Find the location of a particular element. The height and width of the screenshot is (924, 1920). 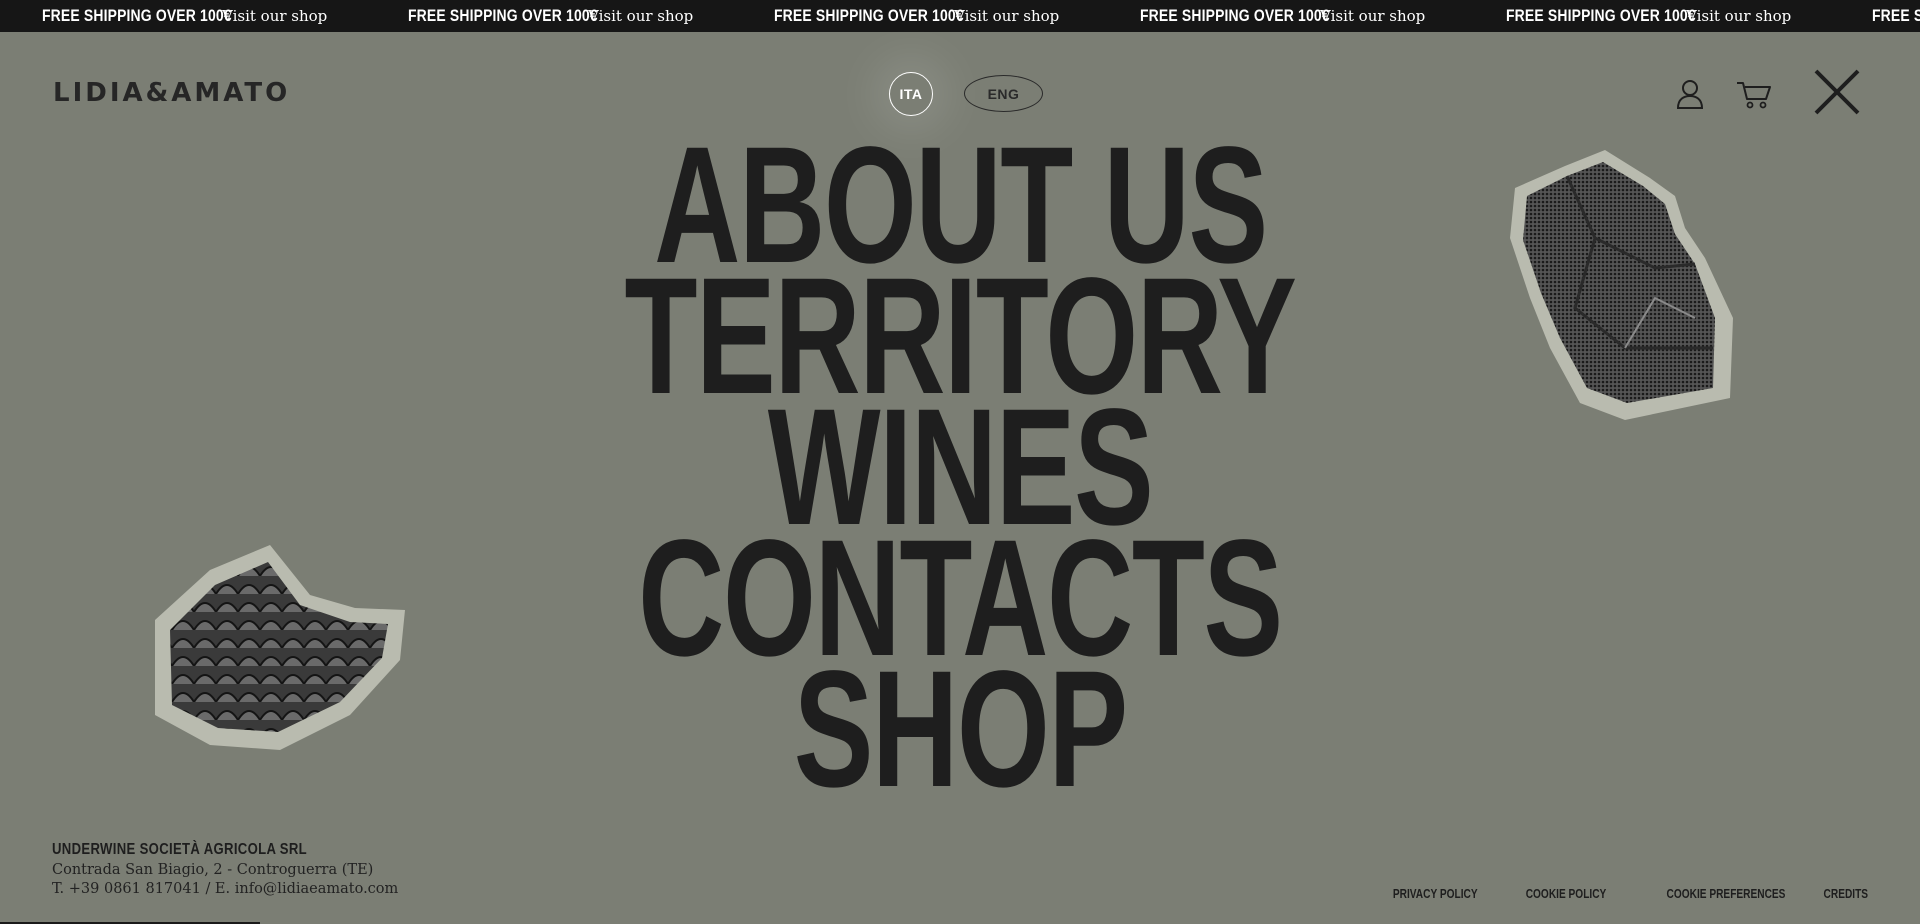

brand-logo: LIDIA&AMATO is located at coordinates (171, 93).